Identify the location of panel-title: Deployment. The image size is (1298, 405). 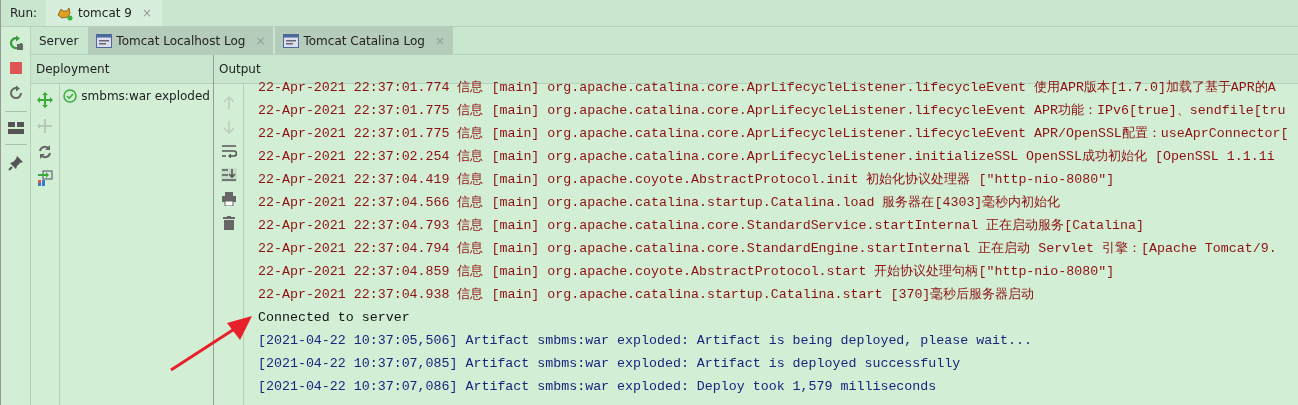
(73, 69).